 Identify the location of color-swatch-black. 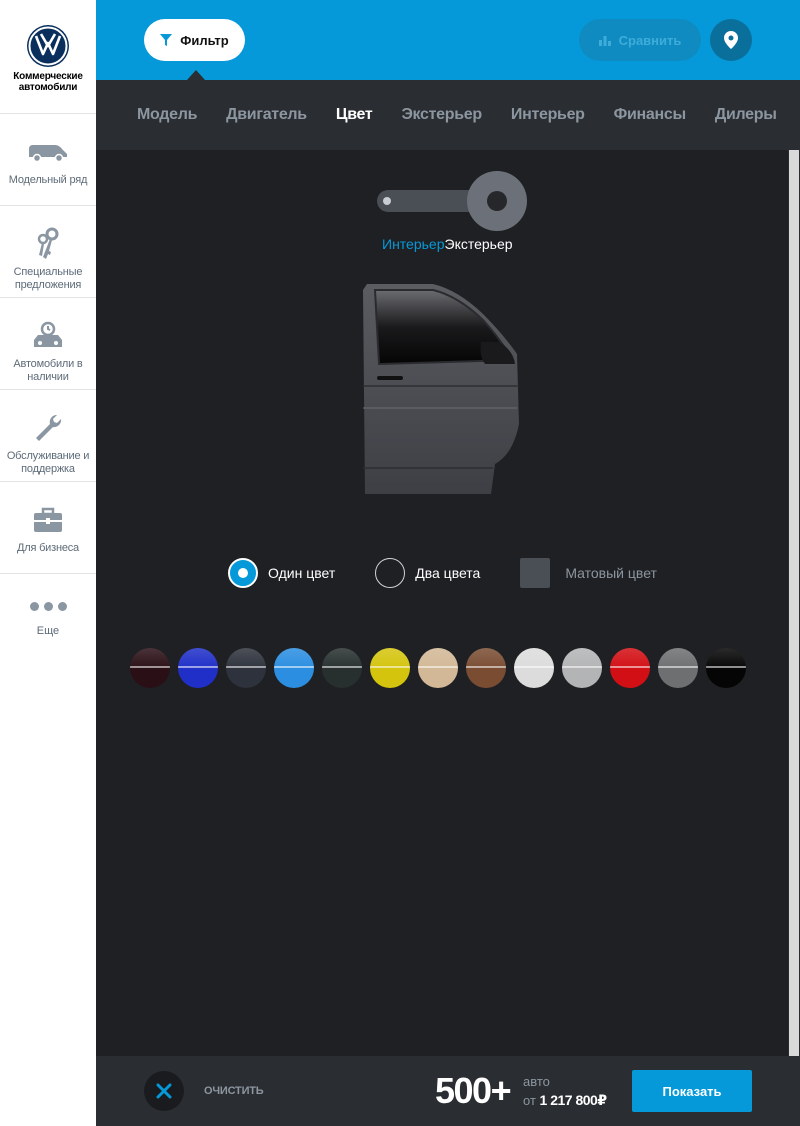
(726, 668).